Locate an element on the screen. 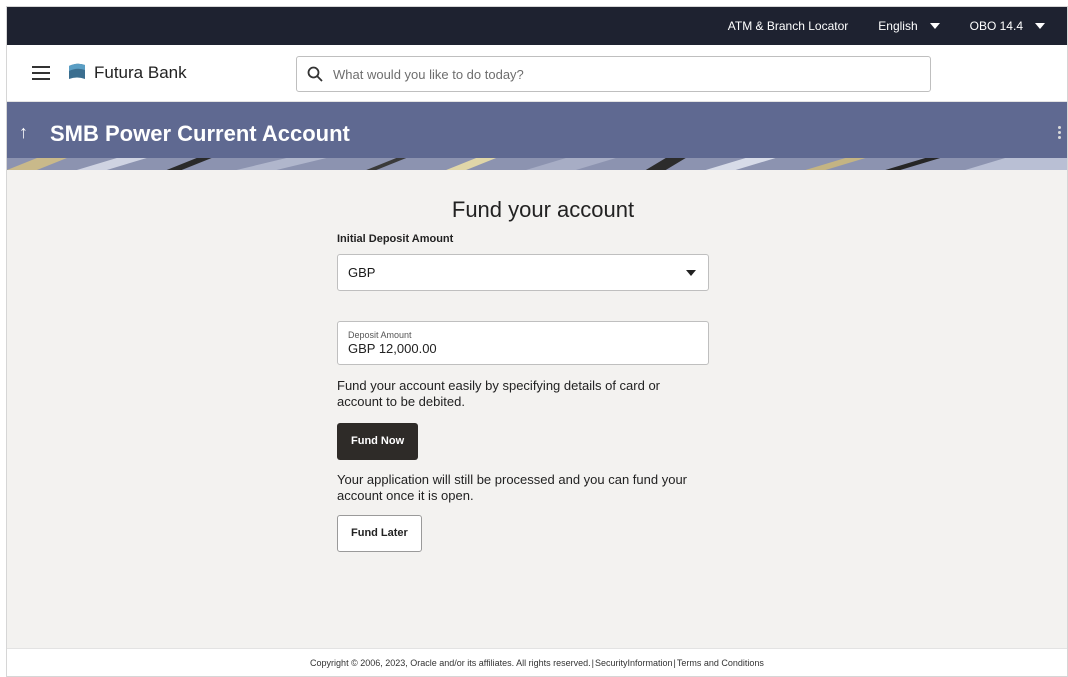  search-bar is located at coordinates (613, 74).